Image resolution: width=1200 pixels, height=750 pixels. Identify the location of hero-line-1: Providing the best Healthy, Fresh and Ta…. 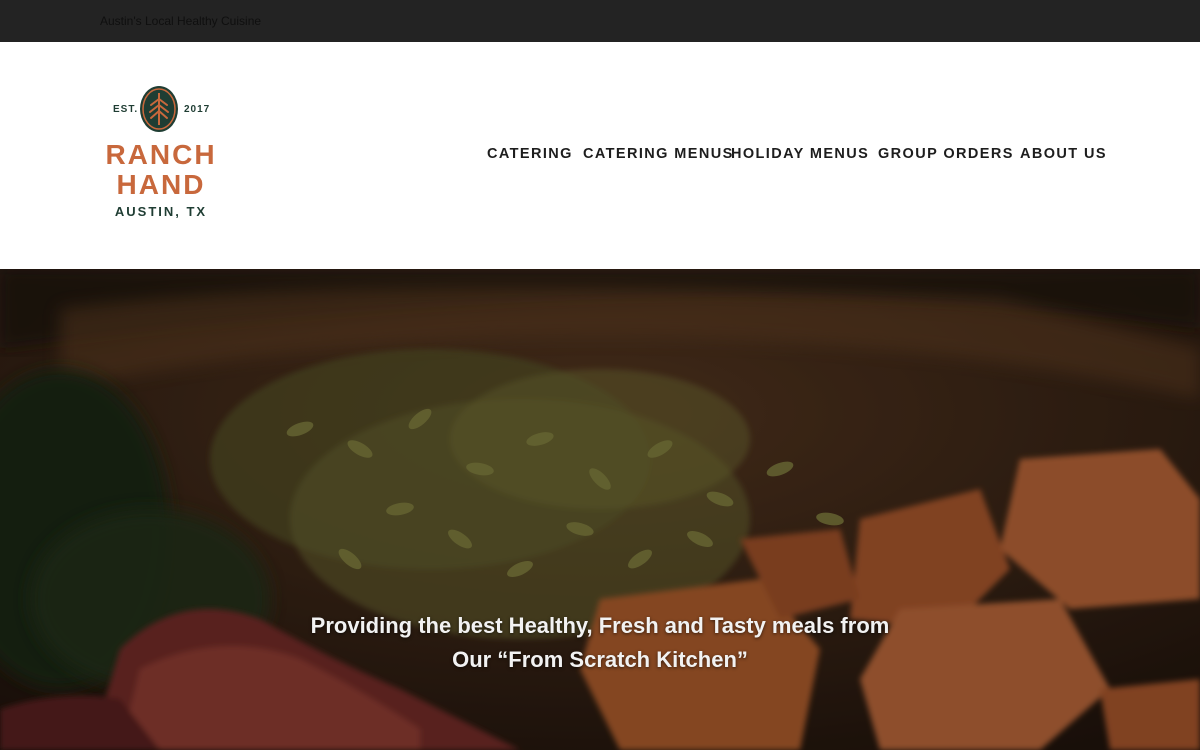
(600, 625).